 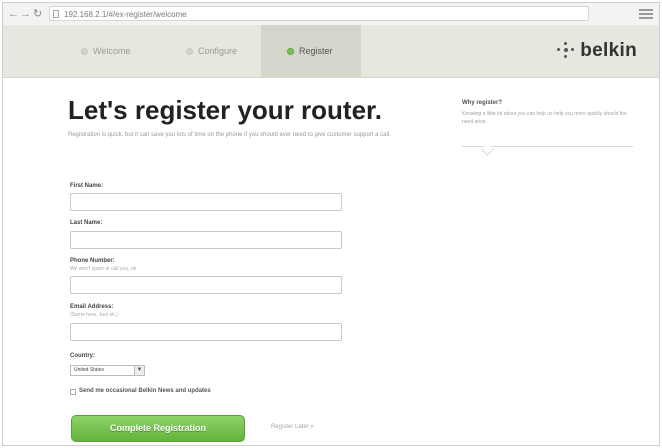 What do you see at coordinates (139, 370) in the screenshot?
I see `chevron-down-icon: ▼` at bounding box center [139, 370].